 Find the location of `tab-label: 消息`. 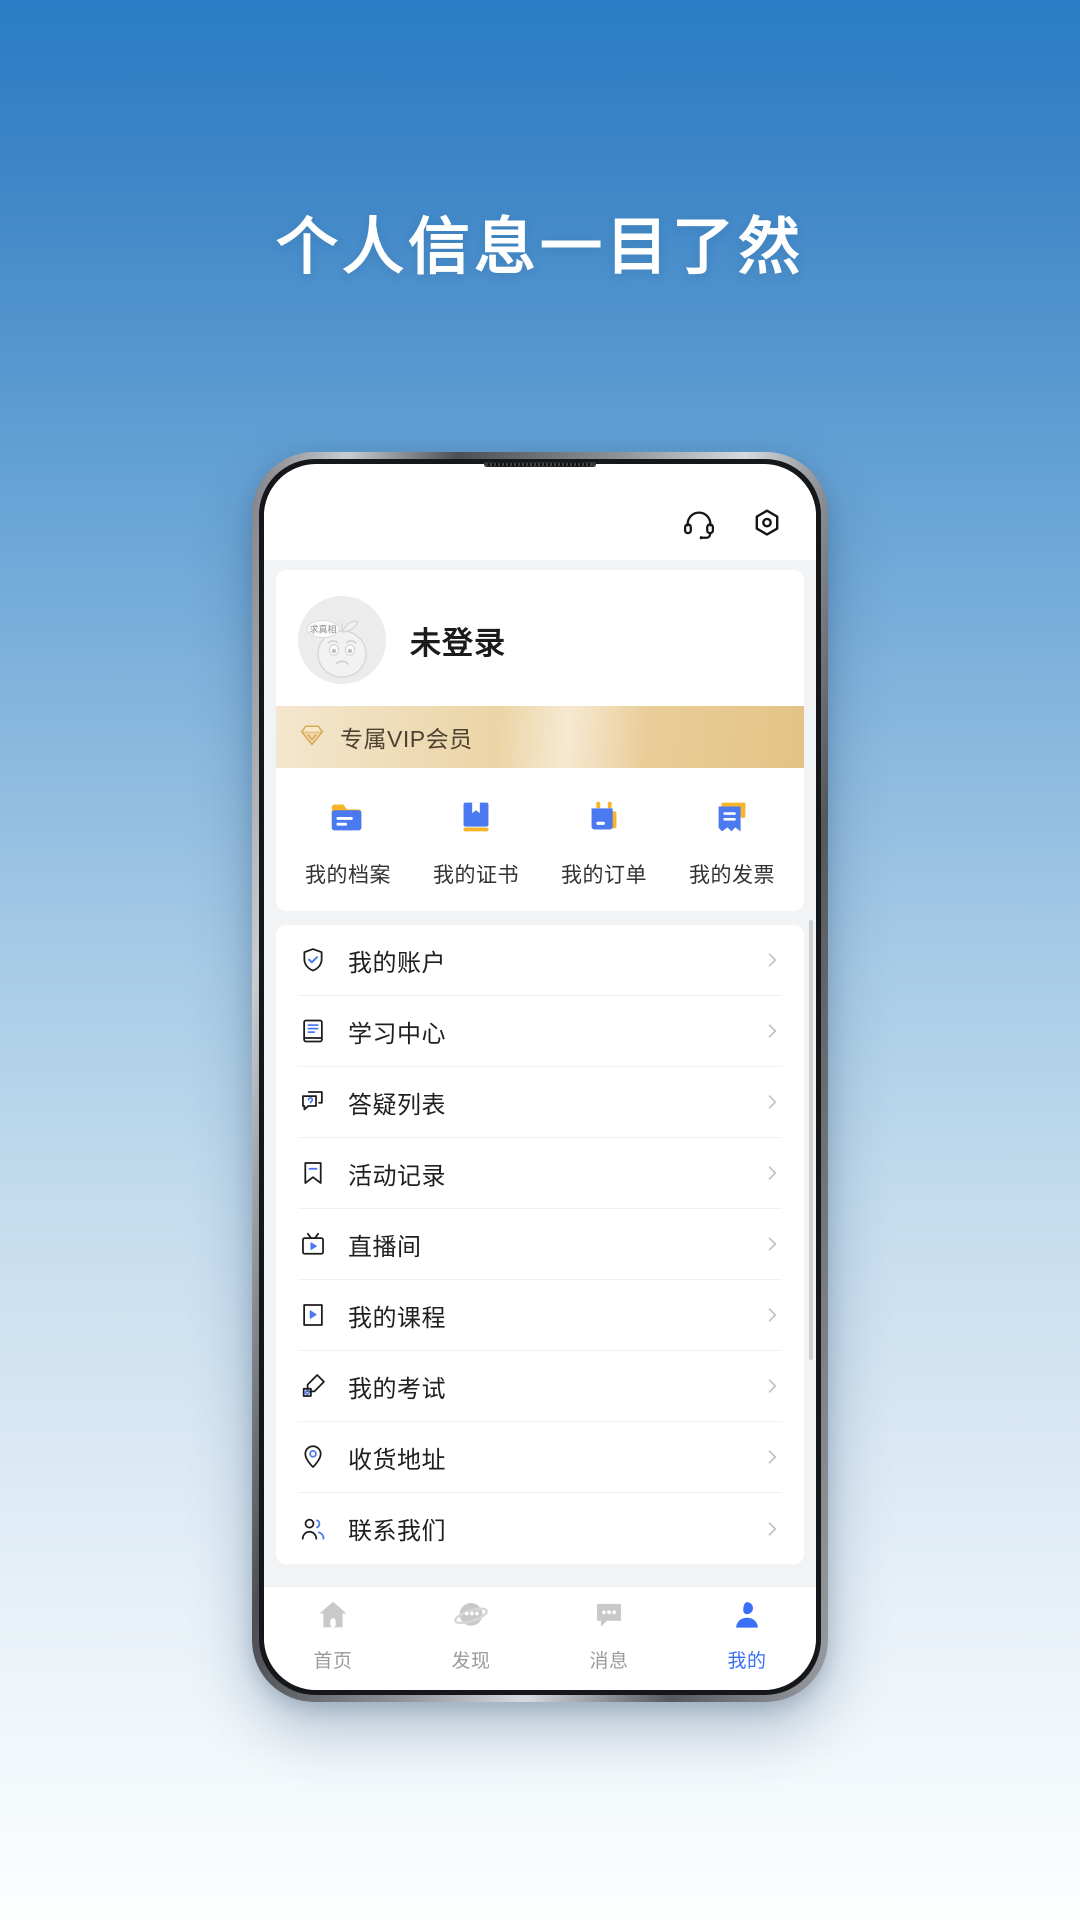

tab-label: 消息 is located at coordinates (609, 1661).